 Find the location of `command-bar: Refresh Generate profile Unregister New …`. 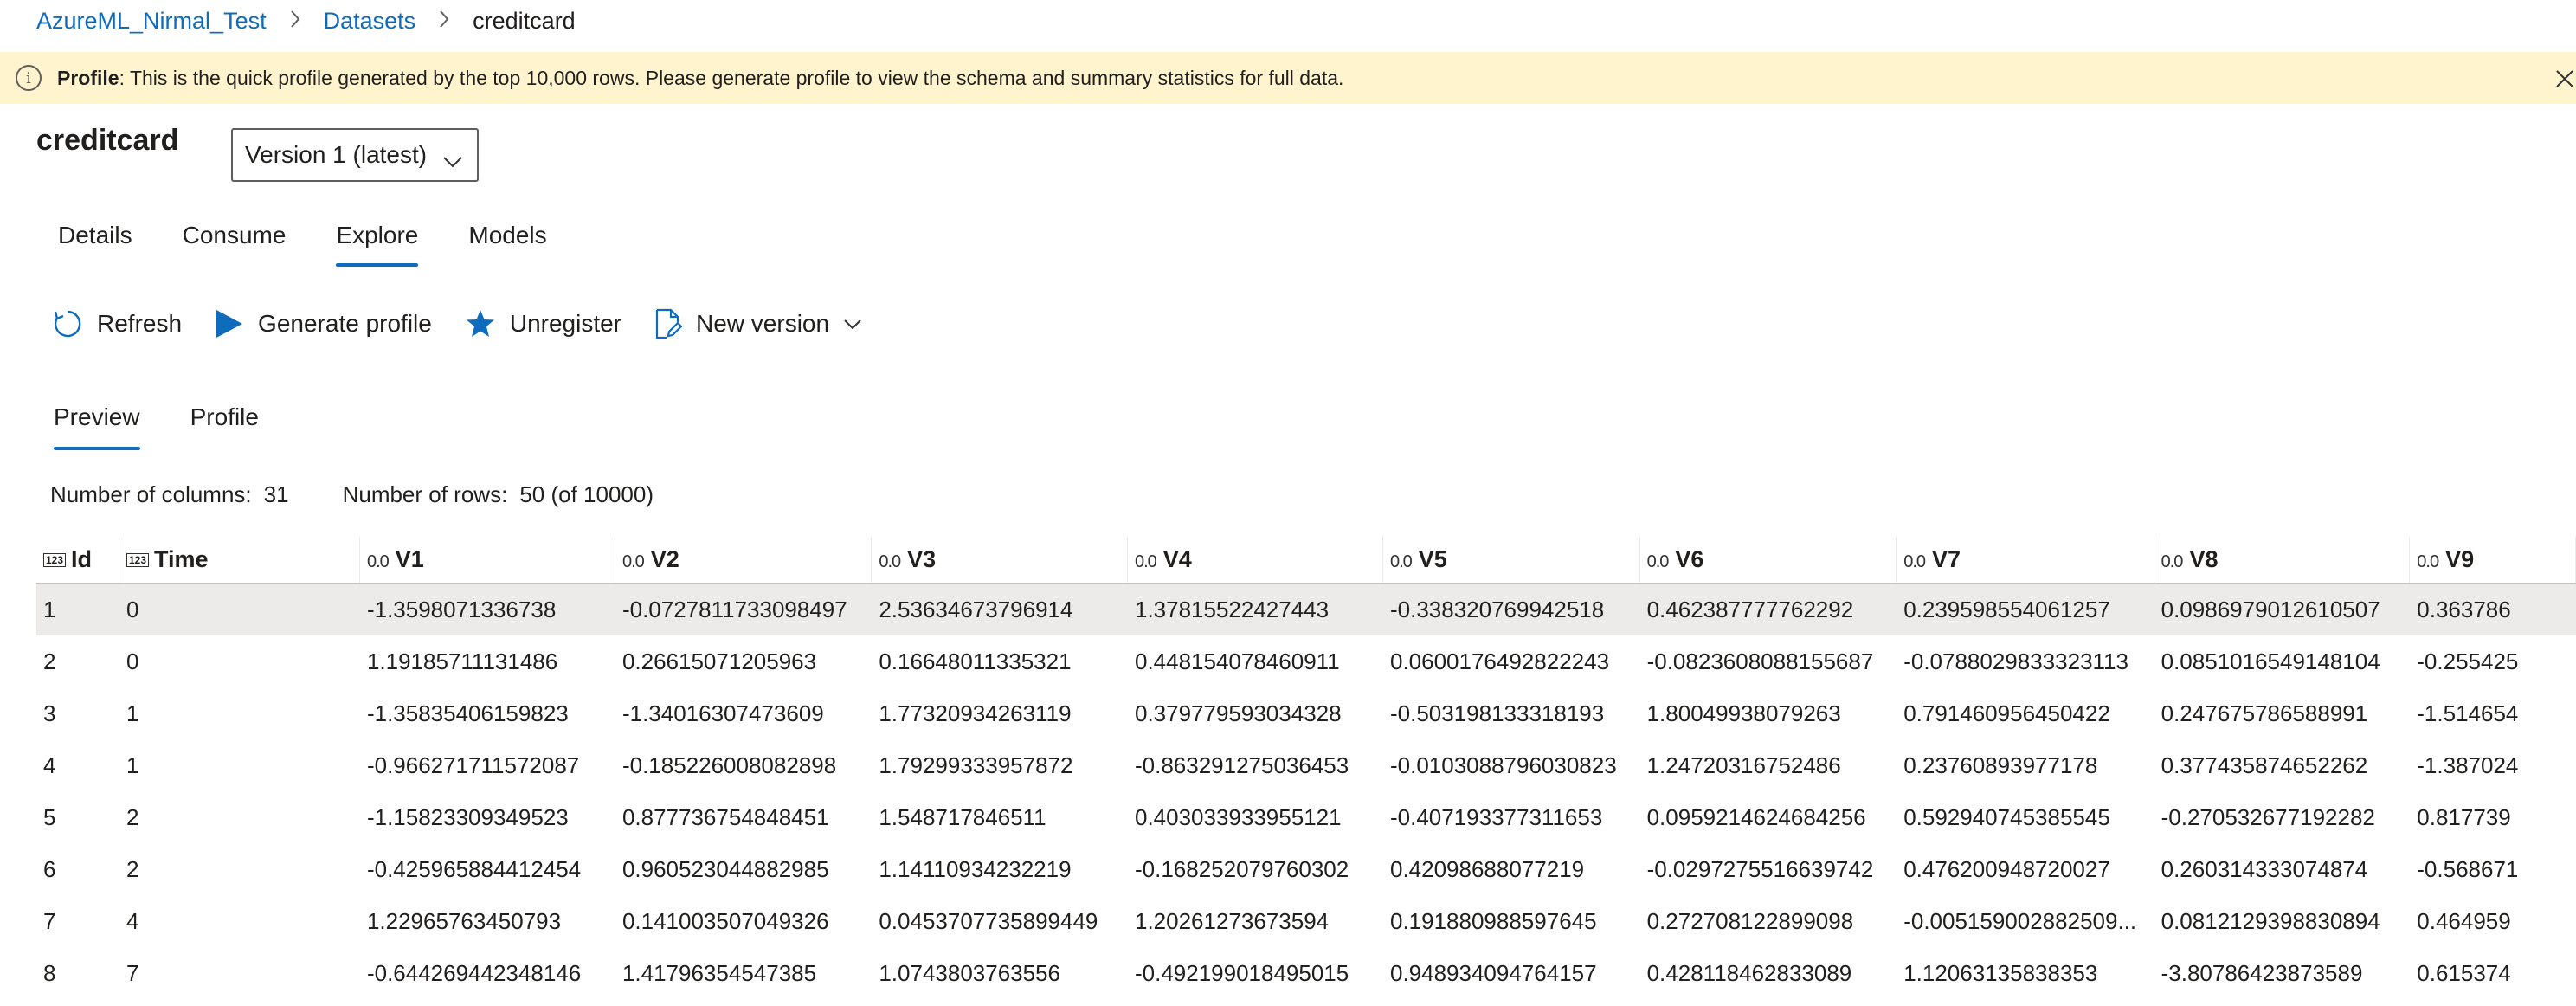

command-bar: Refresh Generate profile Unregister New … is located at coordinates (473, 323).